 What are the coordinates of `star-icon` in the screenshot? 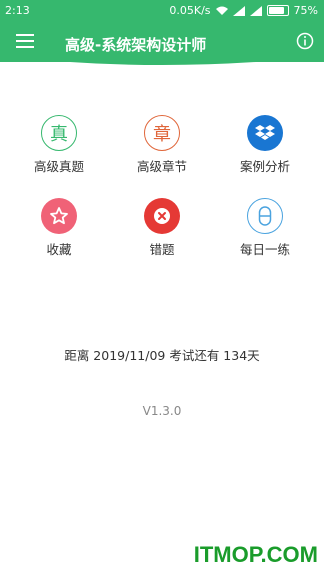 It's located at (59, 216).